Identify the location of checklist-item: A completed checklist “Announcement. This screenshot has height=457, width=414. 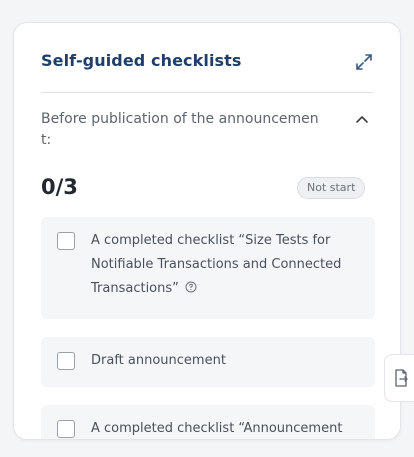
(208, 422).